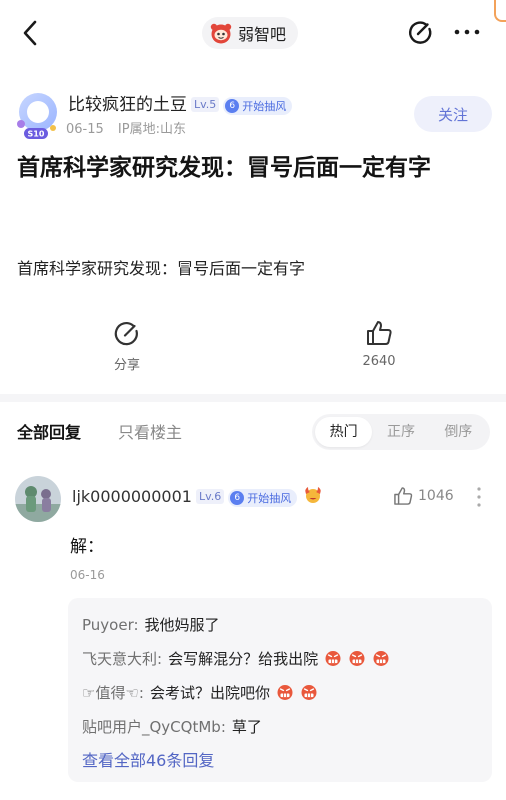 The width and height of the screenshot is (506, 800). Describe the element at coordinates (246, 727) in the screenshot. I see `sub-reply-text: 草了` at that location.